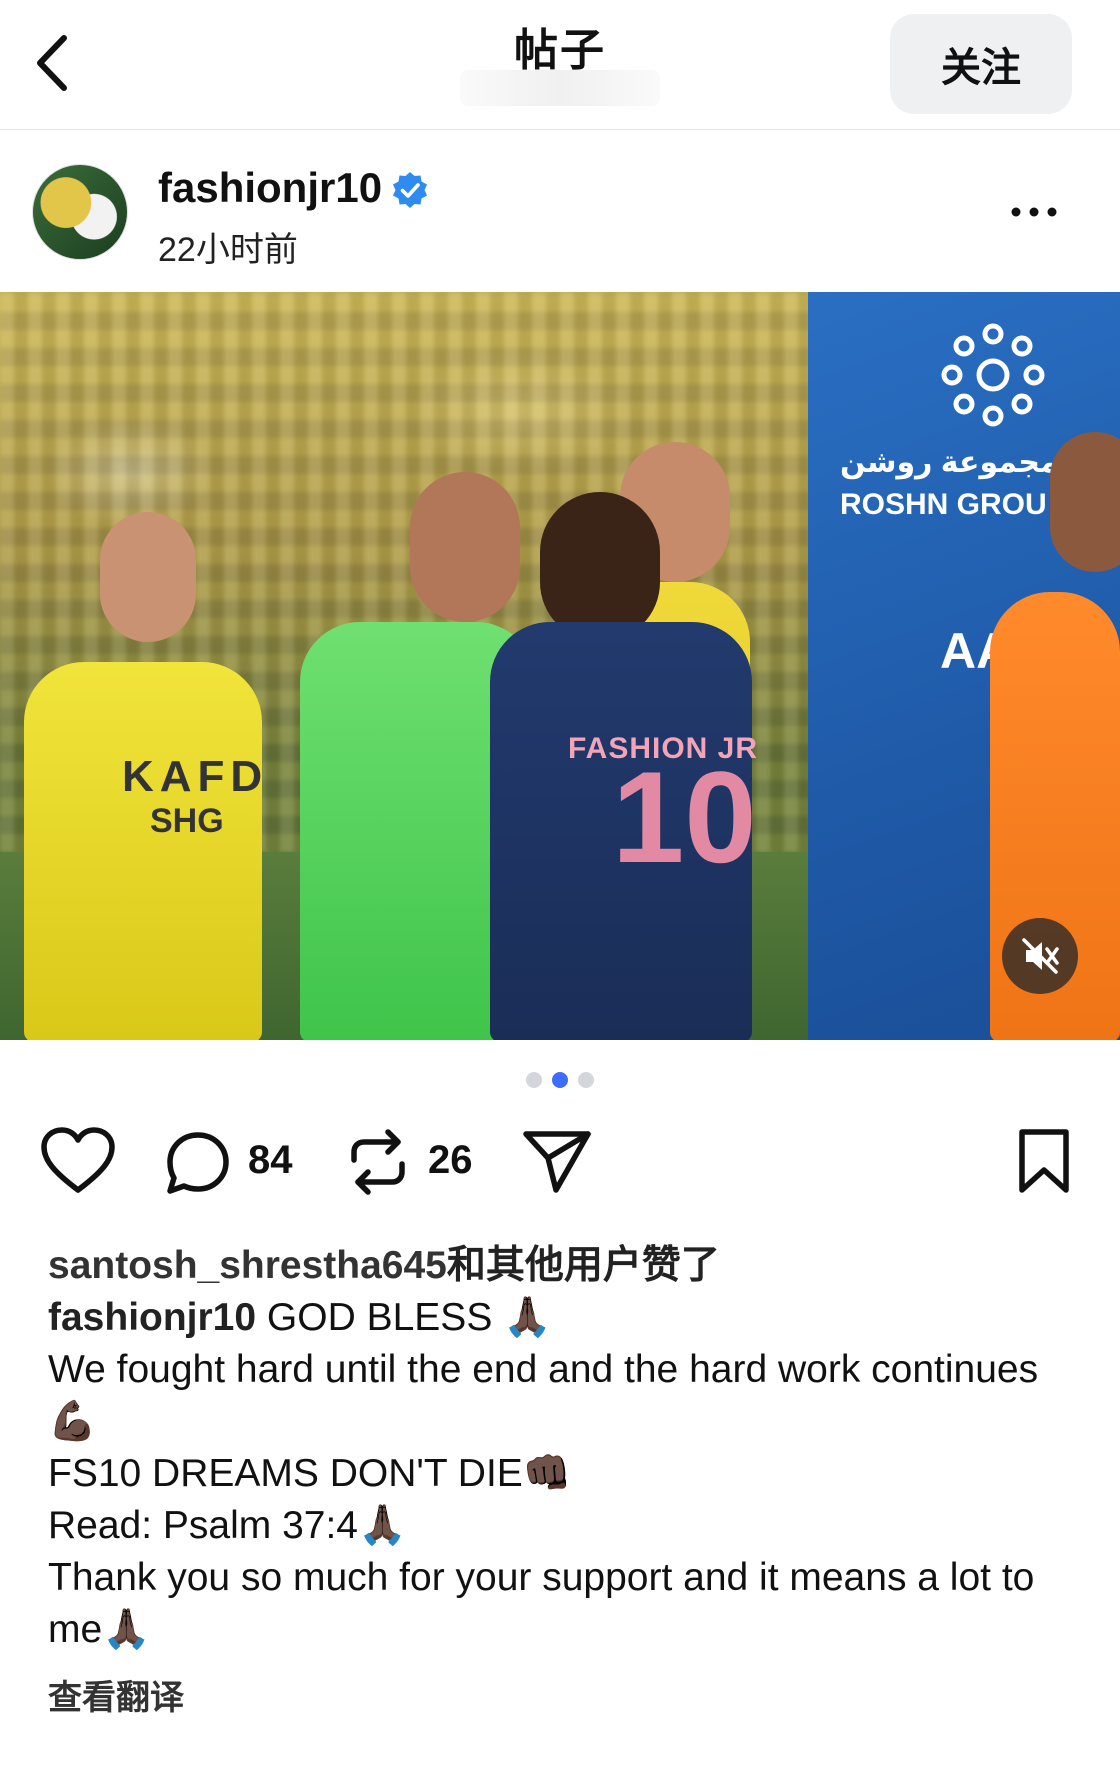 Image resolution: width=1120 pixels, height=1768 pixels. Describe the element at coordinates (152, 1317) in the screenshot. I see `caption-username: fashionjr10` at that location.